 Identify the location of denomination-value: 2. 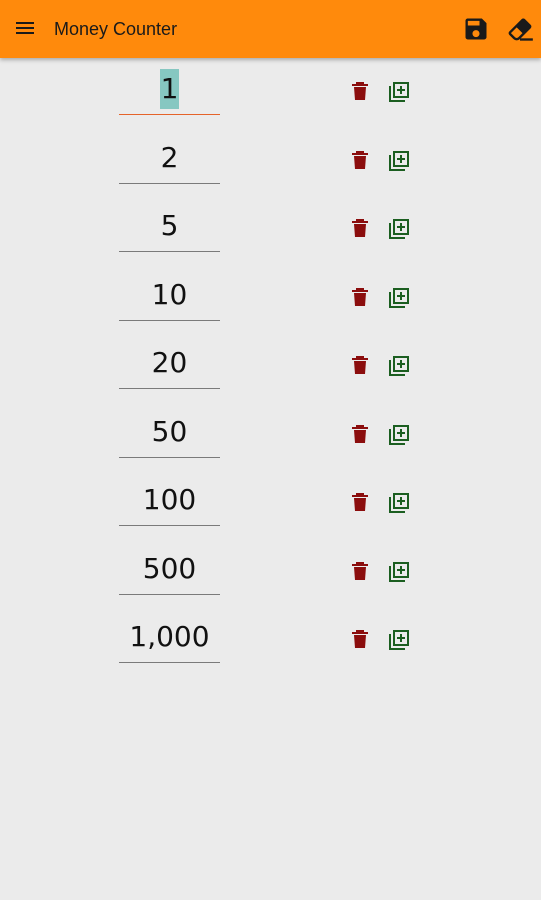
(169, 157).